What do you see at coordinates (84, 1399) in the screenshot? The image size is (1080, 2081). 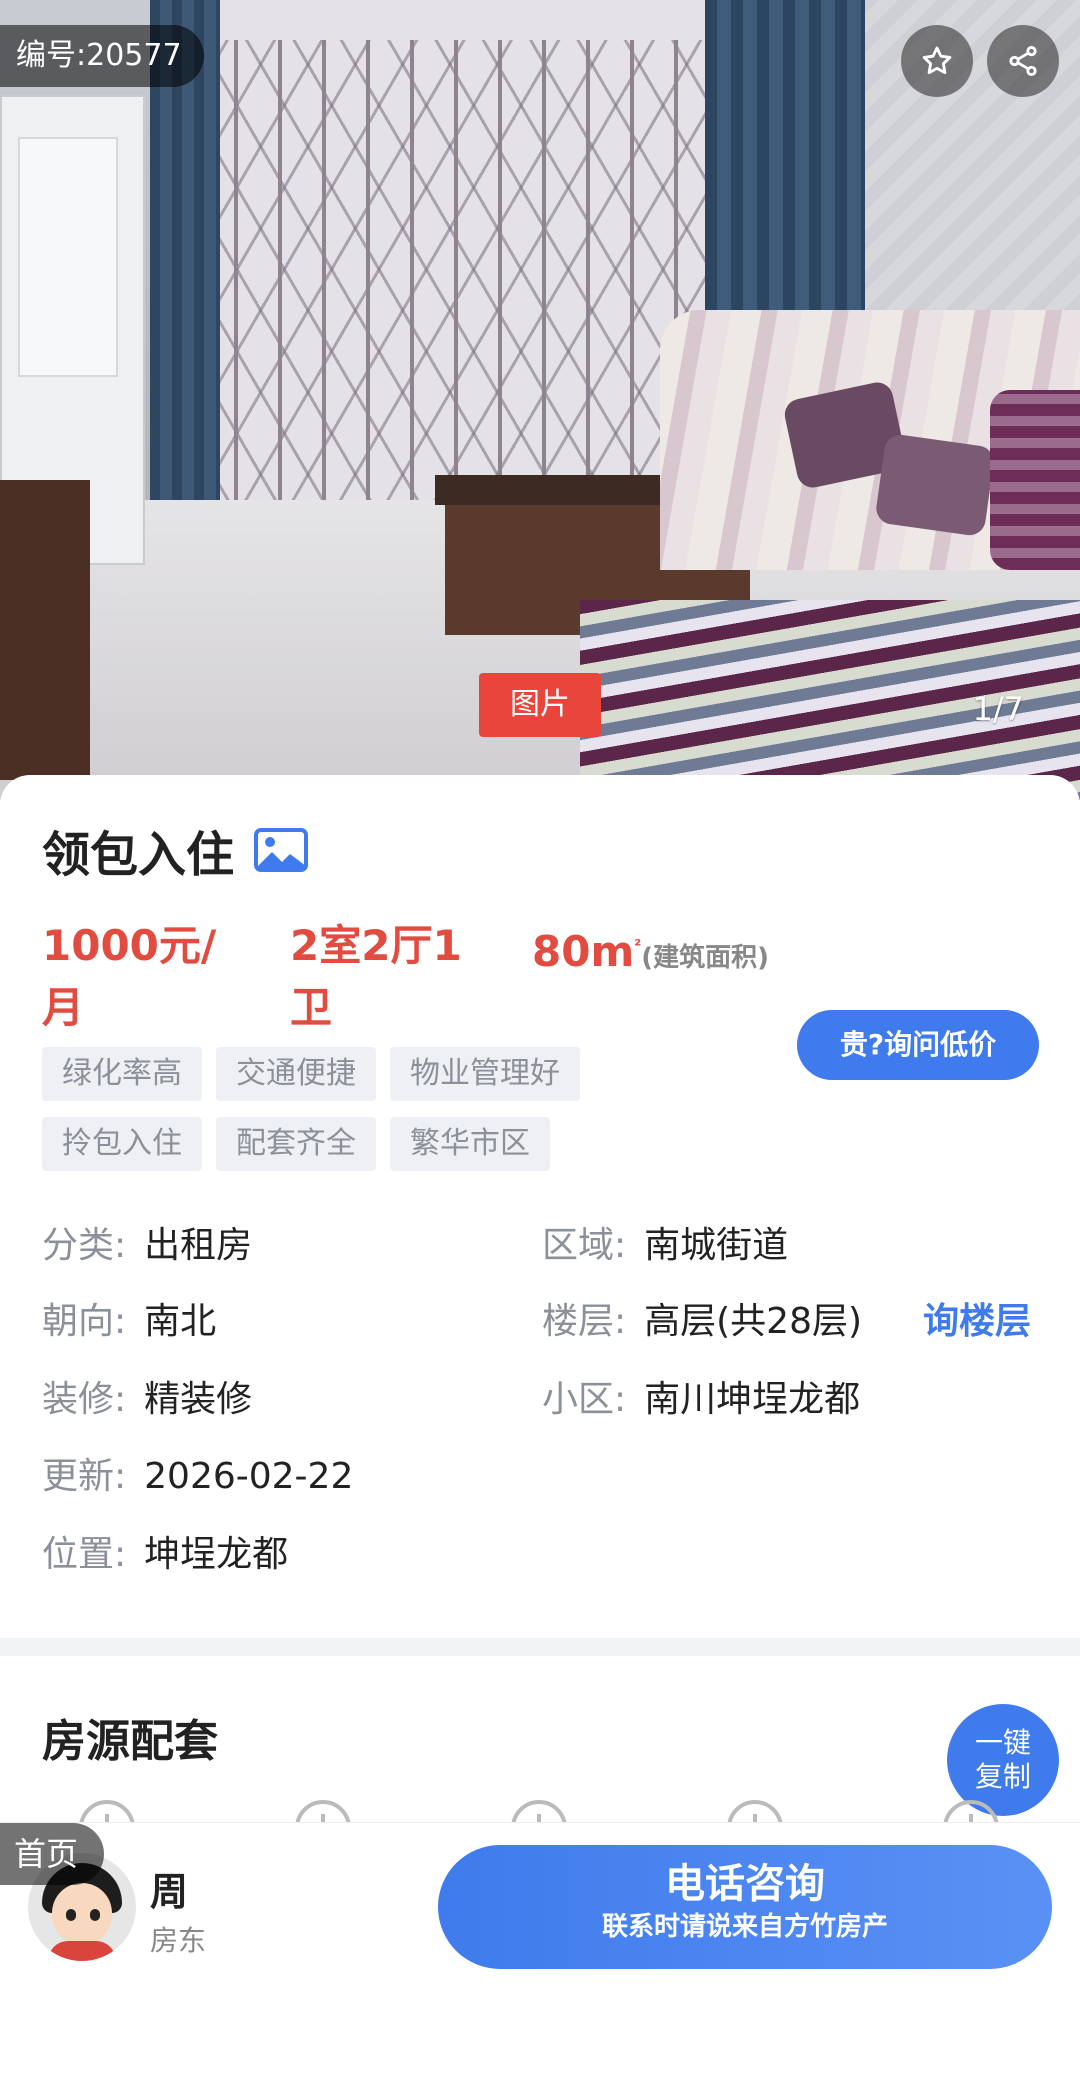 I see `info-key: 装修:` at bounding box center [84, 1399].